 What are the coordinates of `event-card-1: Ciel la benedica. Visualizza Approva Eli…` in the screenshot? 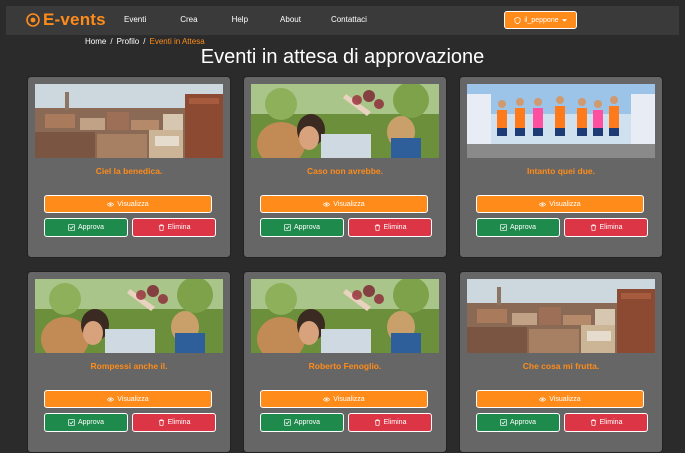 It's located at (129, 167).